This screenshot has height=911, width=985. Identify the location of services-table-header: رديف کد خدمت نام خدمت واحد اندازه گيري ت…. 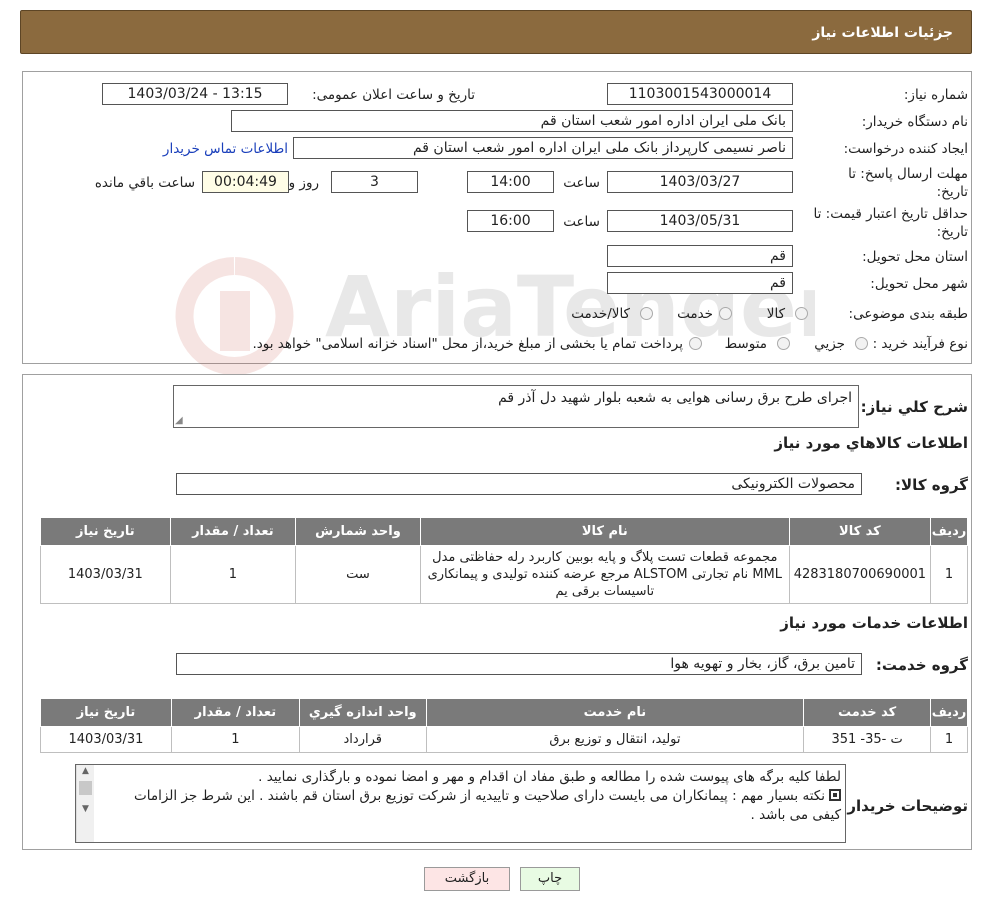
(504, 712).